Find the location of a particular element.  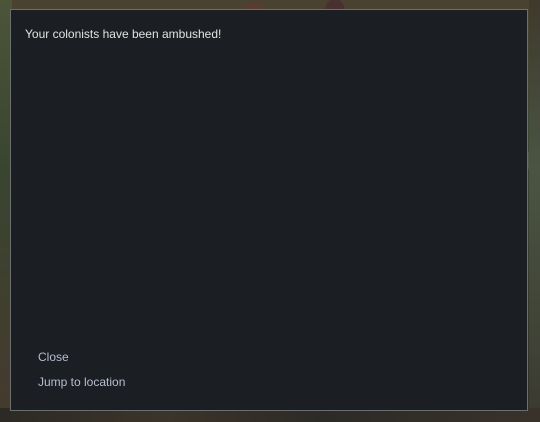

letter-message: Your colonists have been ambushed! is located at coordinates (123, 34).